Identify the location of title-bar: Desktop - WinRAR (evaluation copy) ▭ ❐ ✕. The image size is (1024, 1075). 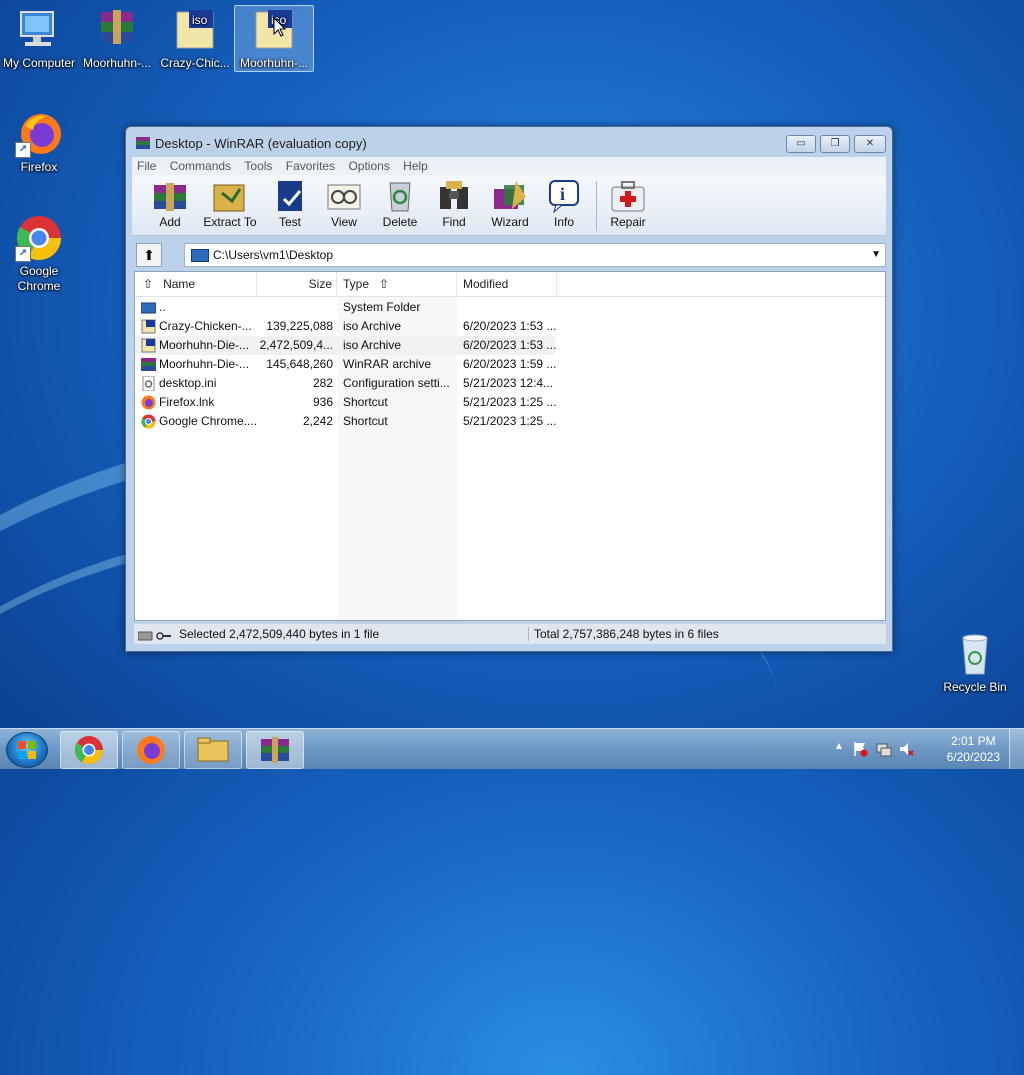
(509, 142).